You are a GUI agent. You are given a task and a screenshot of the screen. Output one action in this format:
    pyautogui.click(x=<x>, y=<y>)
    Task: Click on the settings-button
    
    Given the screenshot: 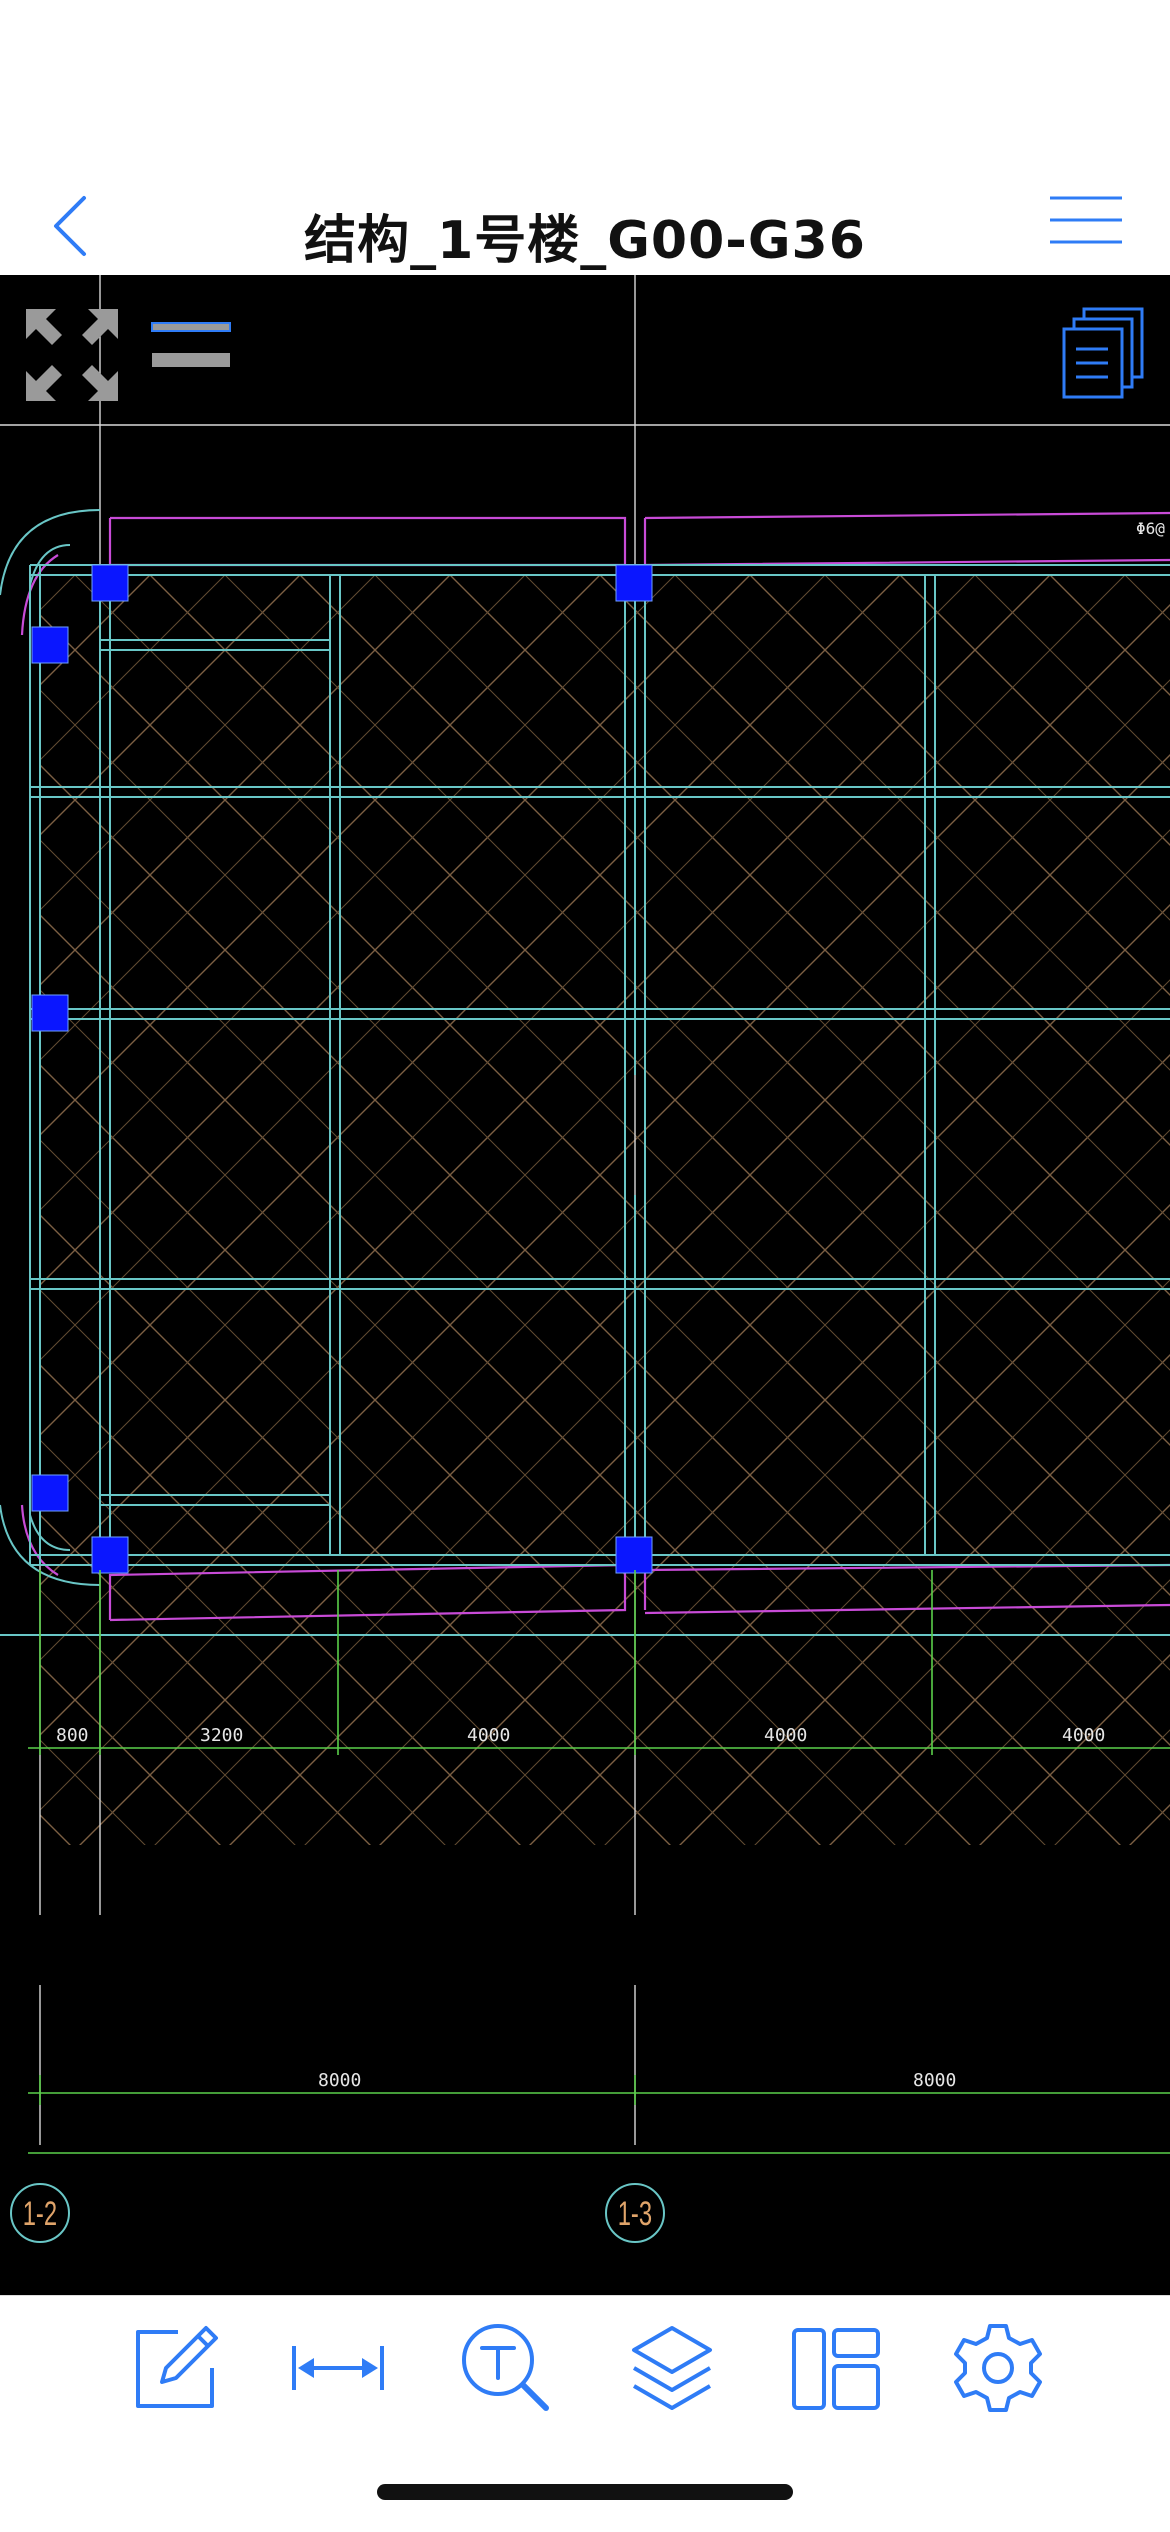 What is the action you would take?
    pyautogui.click(x=998, y=2368)
    